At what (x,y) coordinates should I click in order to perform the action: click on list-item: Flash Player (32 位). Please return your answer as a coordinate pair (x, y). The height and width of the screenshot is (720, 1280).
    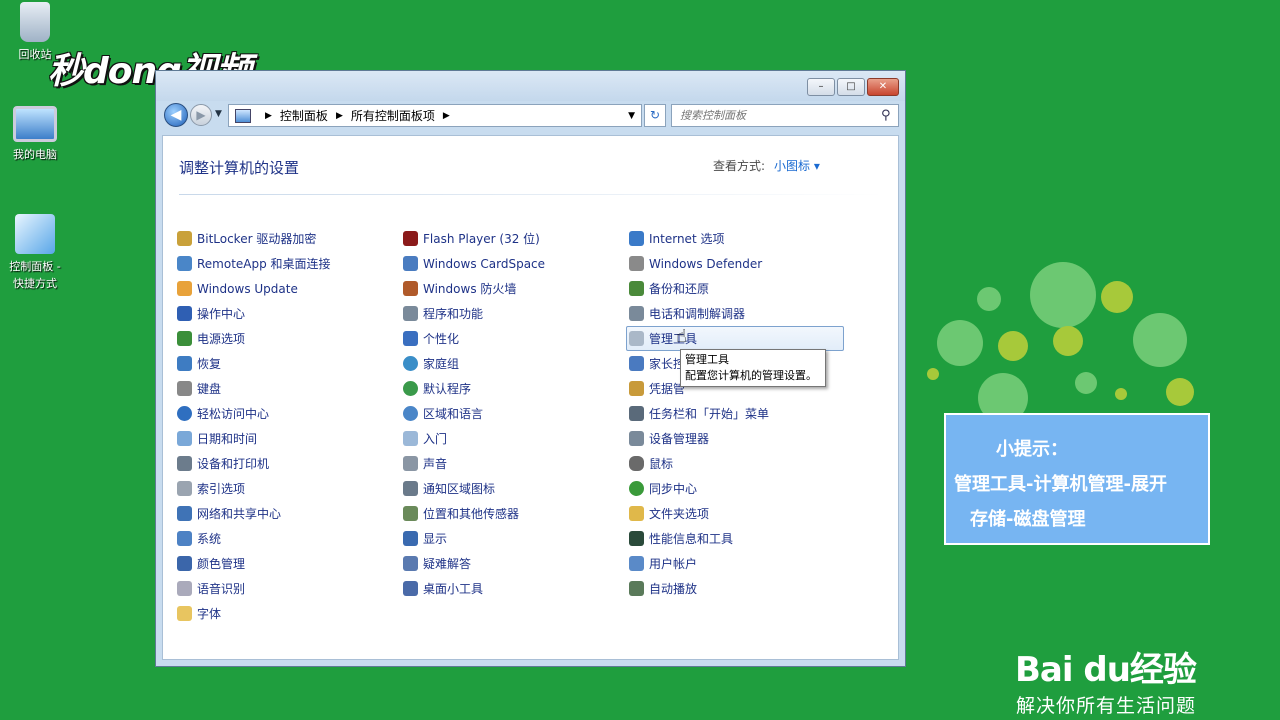
    Looking at the image, I should click on (513, 238).